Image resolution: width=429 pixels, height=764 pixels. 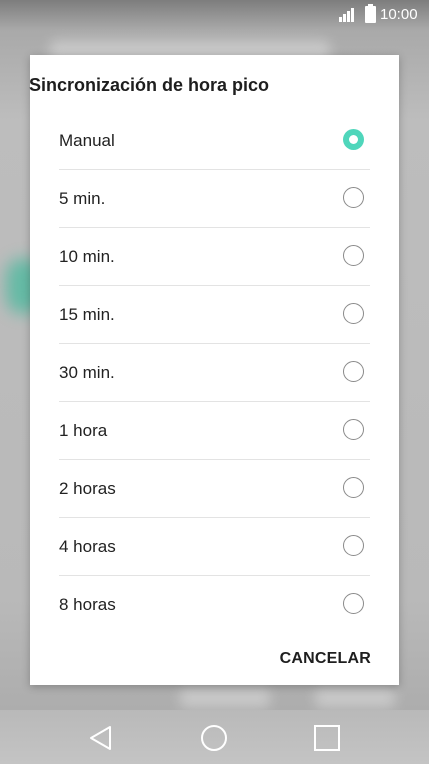 What do you see at coordinates (87, 604) in the screenshot?
I see `option-label: 8 horas` at bounding box center [87, 604].